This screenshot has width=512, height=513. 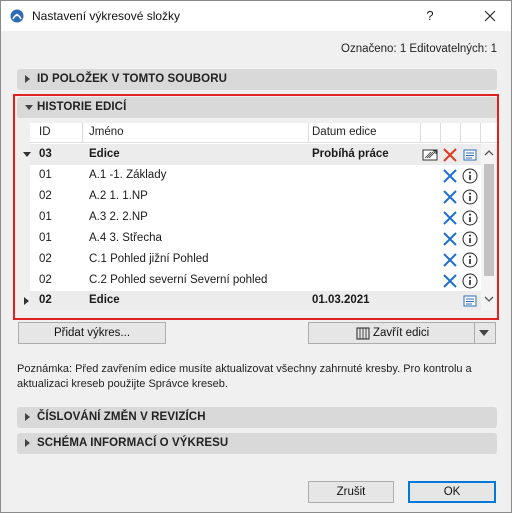 I want to click on window-title: Nastavení výkresové složky, so click(x=106, y=16).